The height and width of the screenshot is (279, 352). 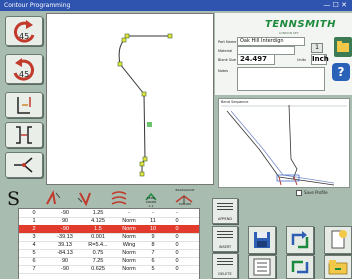 I want to click on window-title: Contour Programming, so click(x=37, y=5).